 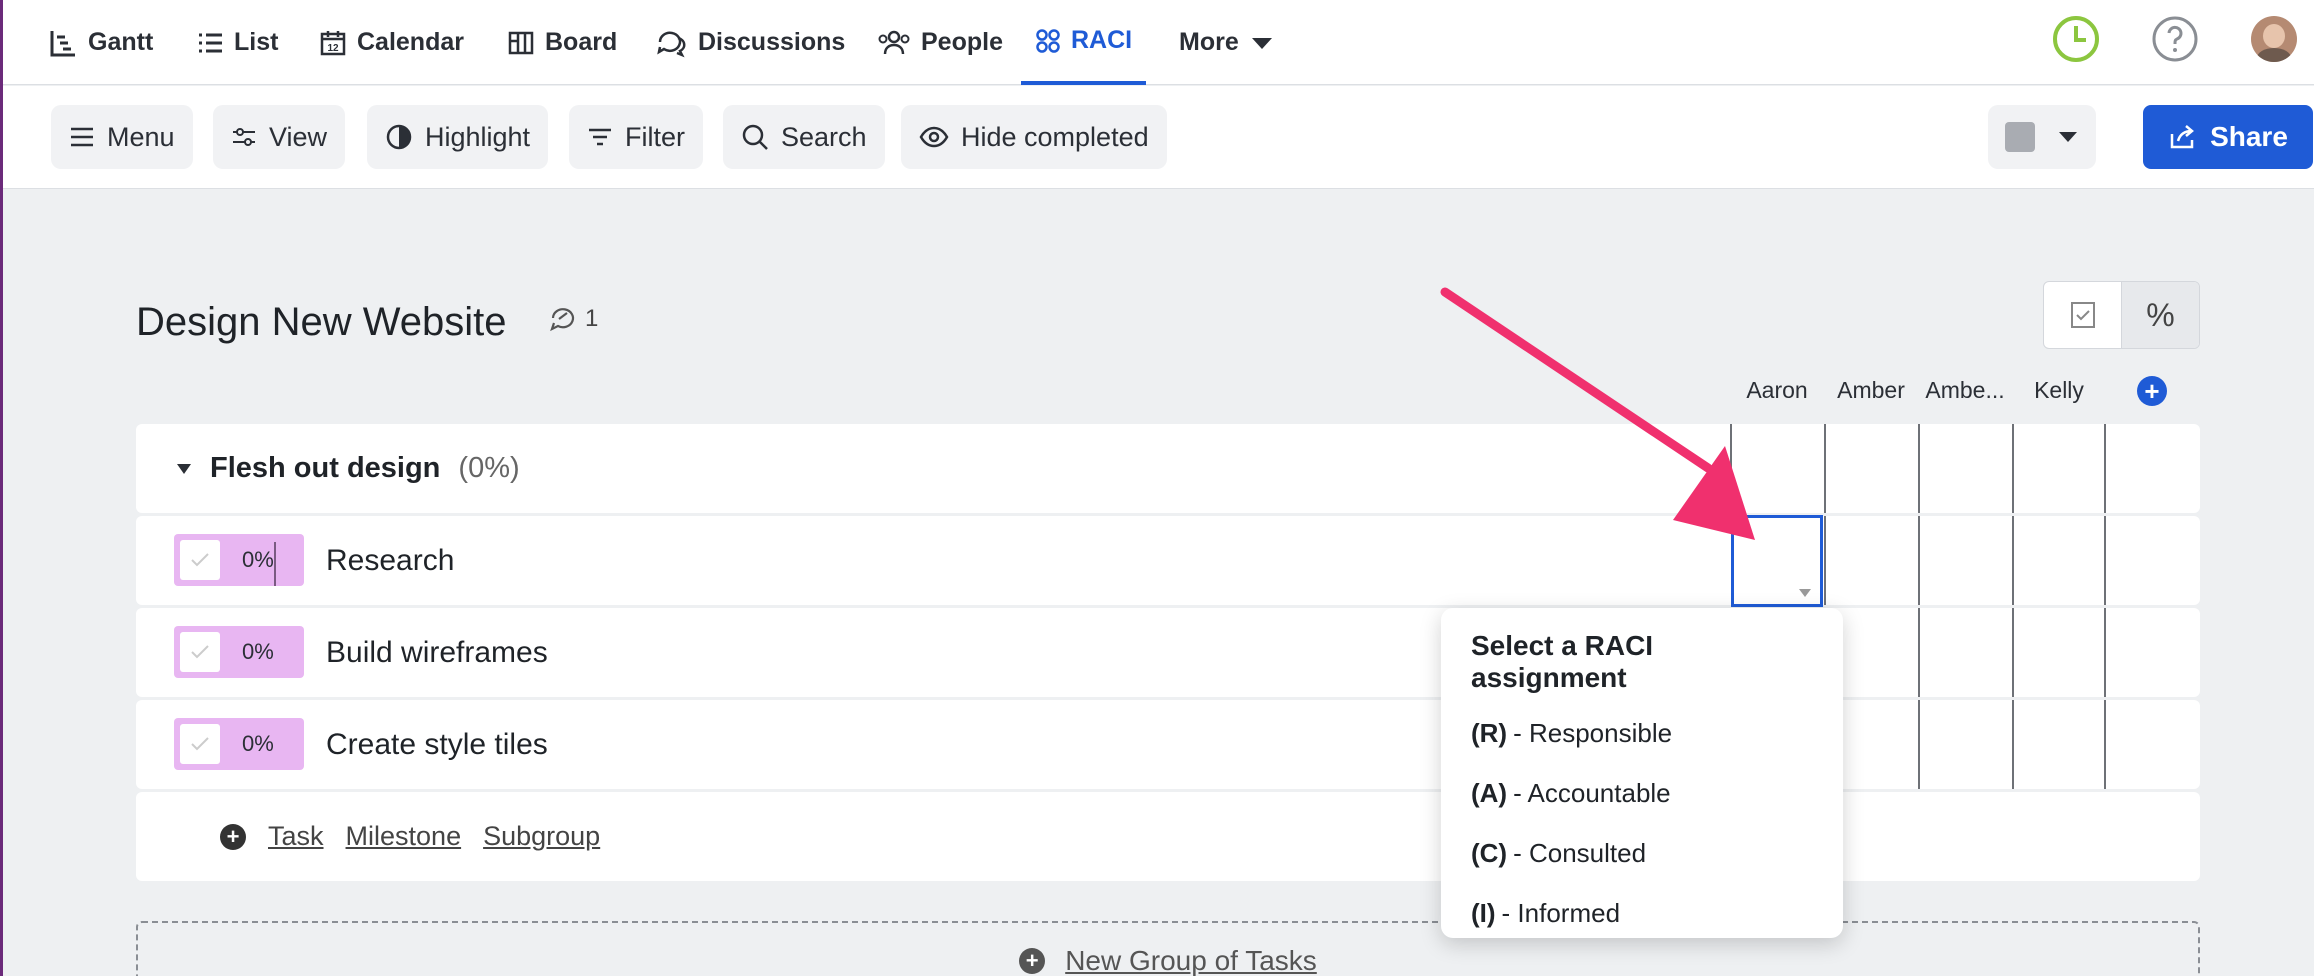 I want to click on raci-icon, so click(x=1048, y=40).